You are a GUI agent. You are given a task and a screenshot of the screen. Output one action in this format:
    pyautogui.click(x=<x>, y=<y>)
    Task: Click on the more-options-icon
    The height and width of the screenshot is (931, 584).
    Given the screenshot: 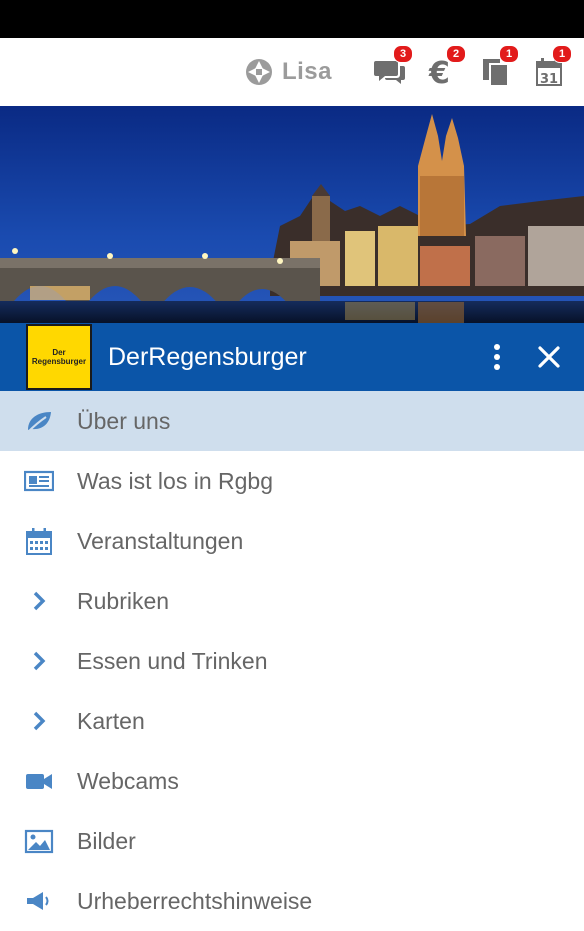 What is the action you would take?
    pyautogui.click(x=497, y=357)
    